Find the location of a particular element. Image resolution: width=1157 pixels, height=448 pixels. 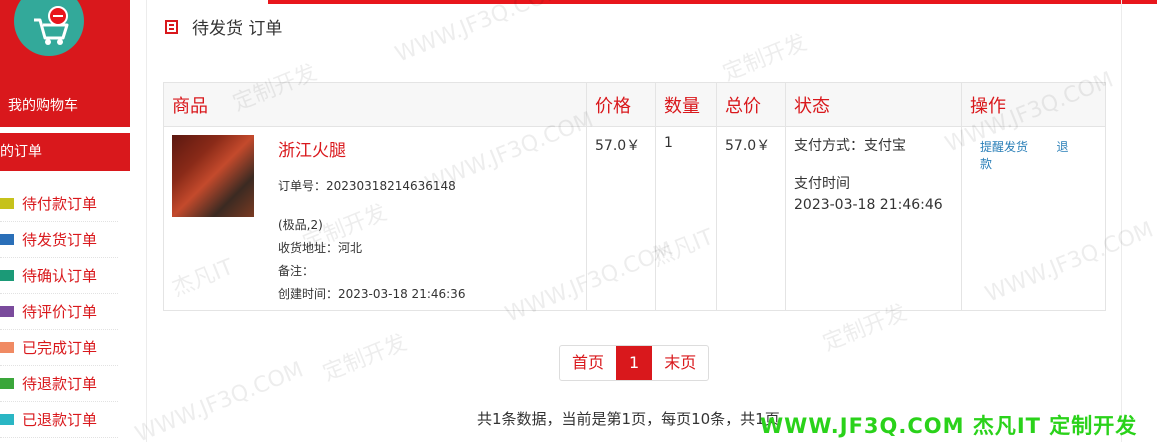

sidebar-item-label: 已退款订单 is located at coordinates (60, 420).